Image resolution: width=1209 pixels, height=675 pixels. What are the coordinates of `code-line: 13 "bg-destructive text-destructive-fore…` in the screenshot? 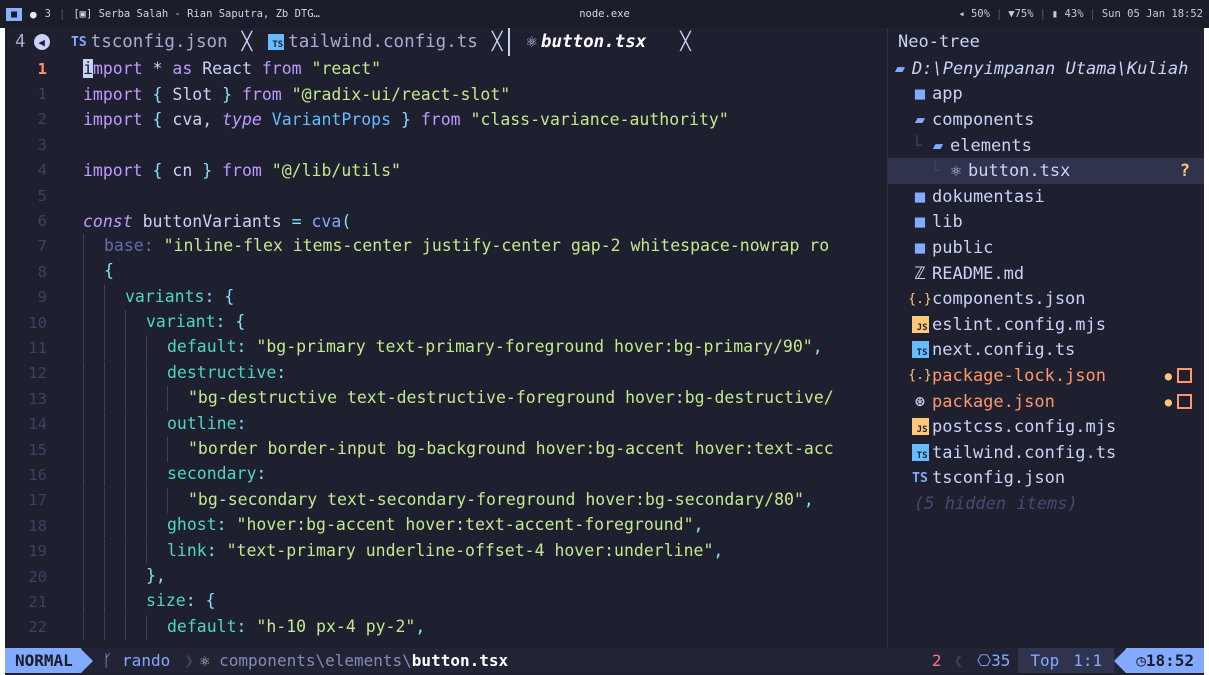 It's located at (446, 399).